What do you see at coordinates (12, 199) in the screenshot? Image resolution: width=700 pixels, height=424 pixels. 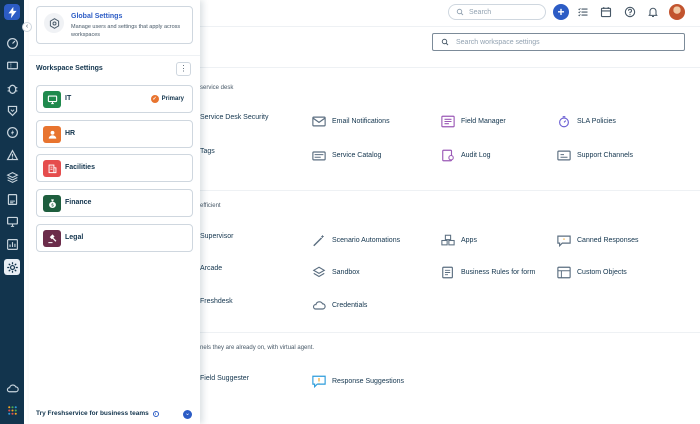 I see `purchase-icon` at bounding box center [12, 199].